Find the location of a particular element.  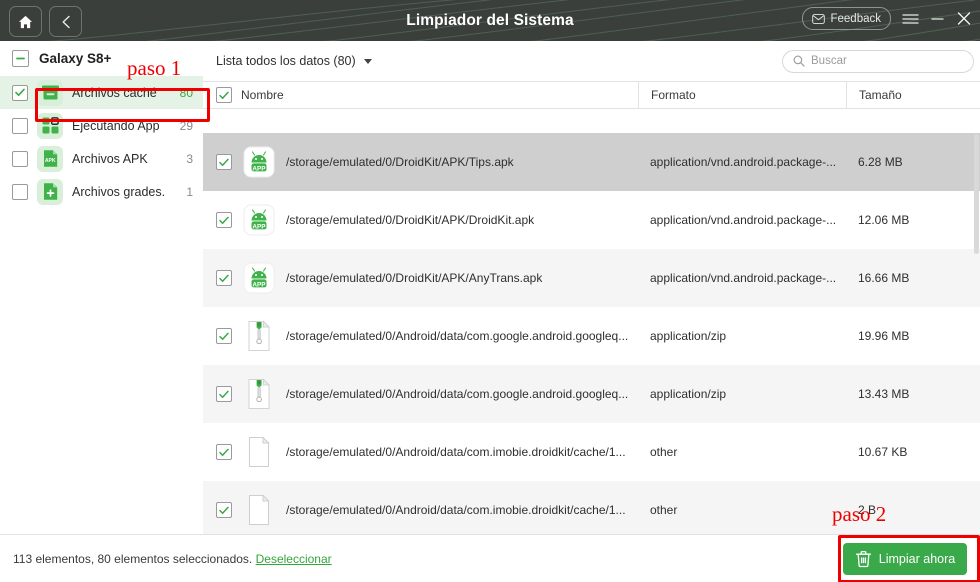

file-size: 19.96 MB is located at coordinates (884, 336).